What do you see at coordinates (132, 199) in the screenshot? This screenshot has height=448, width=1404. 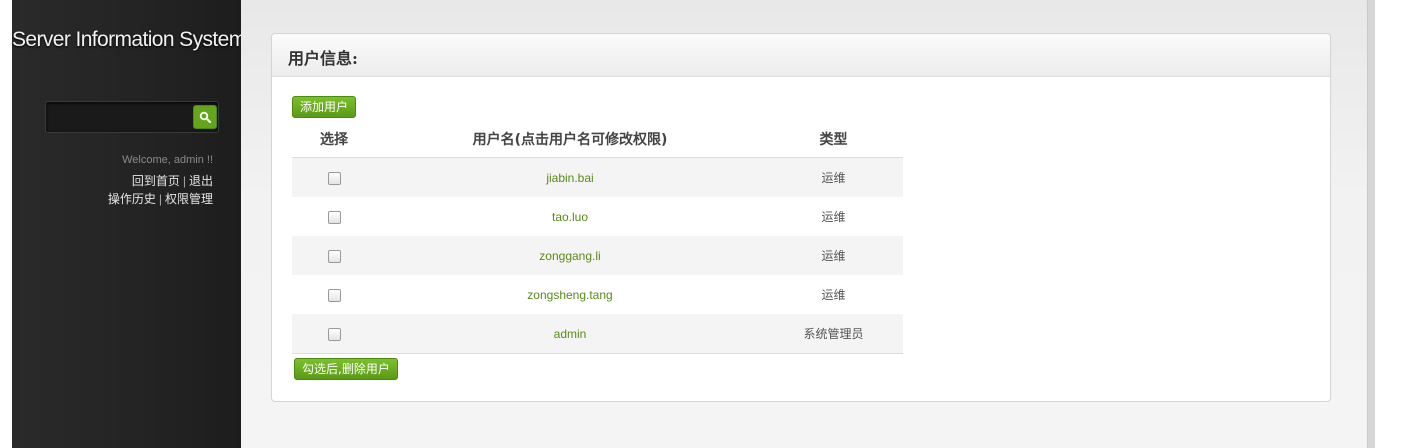 I see `history-link: 操作历史` at bounding box center [132, 199].